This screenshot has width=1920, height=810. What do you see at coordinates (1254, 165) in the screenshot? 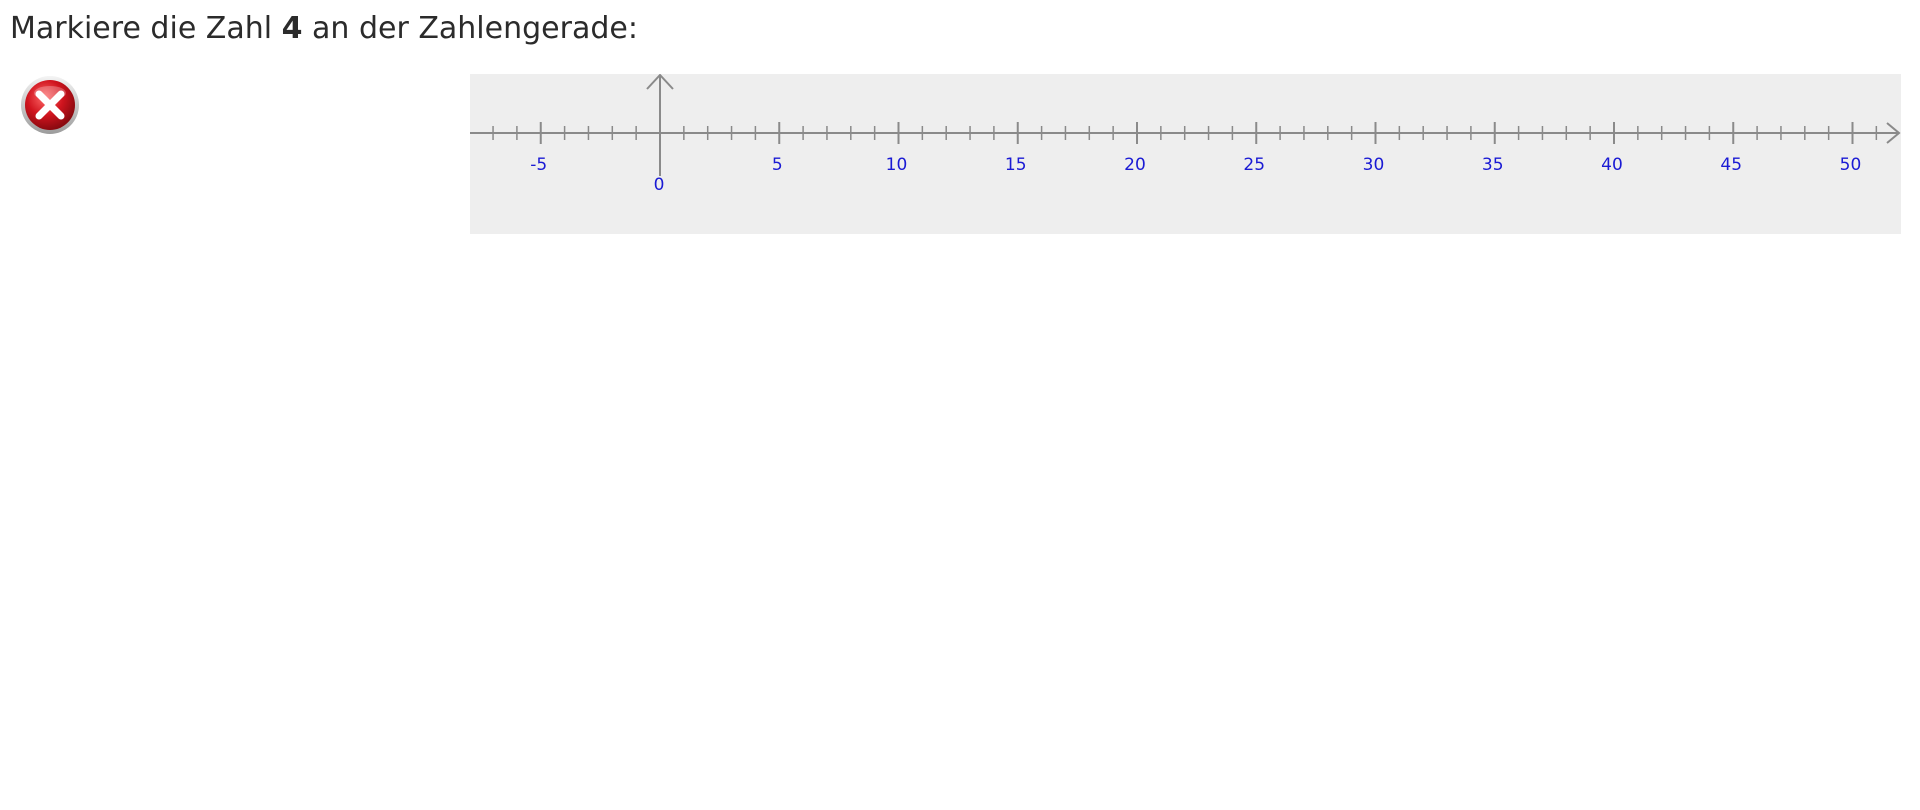
I see `tick-label: 25` at bounding box center [1254, 165].